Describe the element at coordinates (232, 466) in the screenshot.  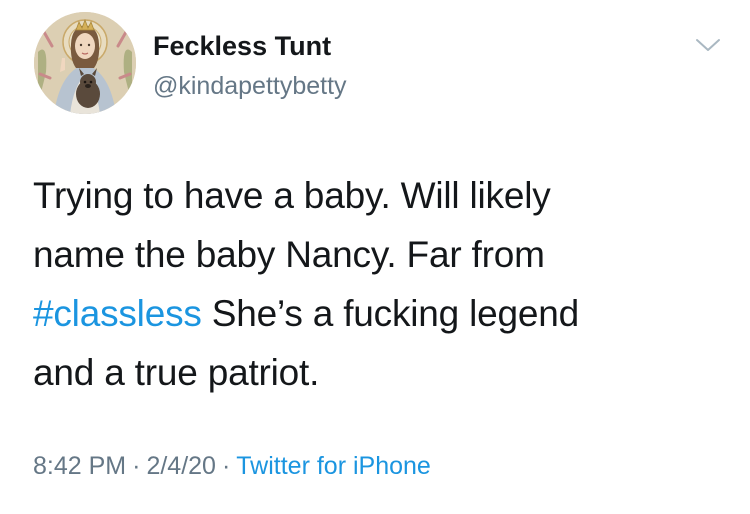
I see `tweet-metadata: 8:42 PM · 2/4/20 · Twitter for iPhone` at that location.